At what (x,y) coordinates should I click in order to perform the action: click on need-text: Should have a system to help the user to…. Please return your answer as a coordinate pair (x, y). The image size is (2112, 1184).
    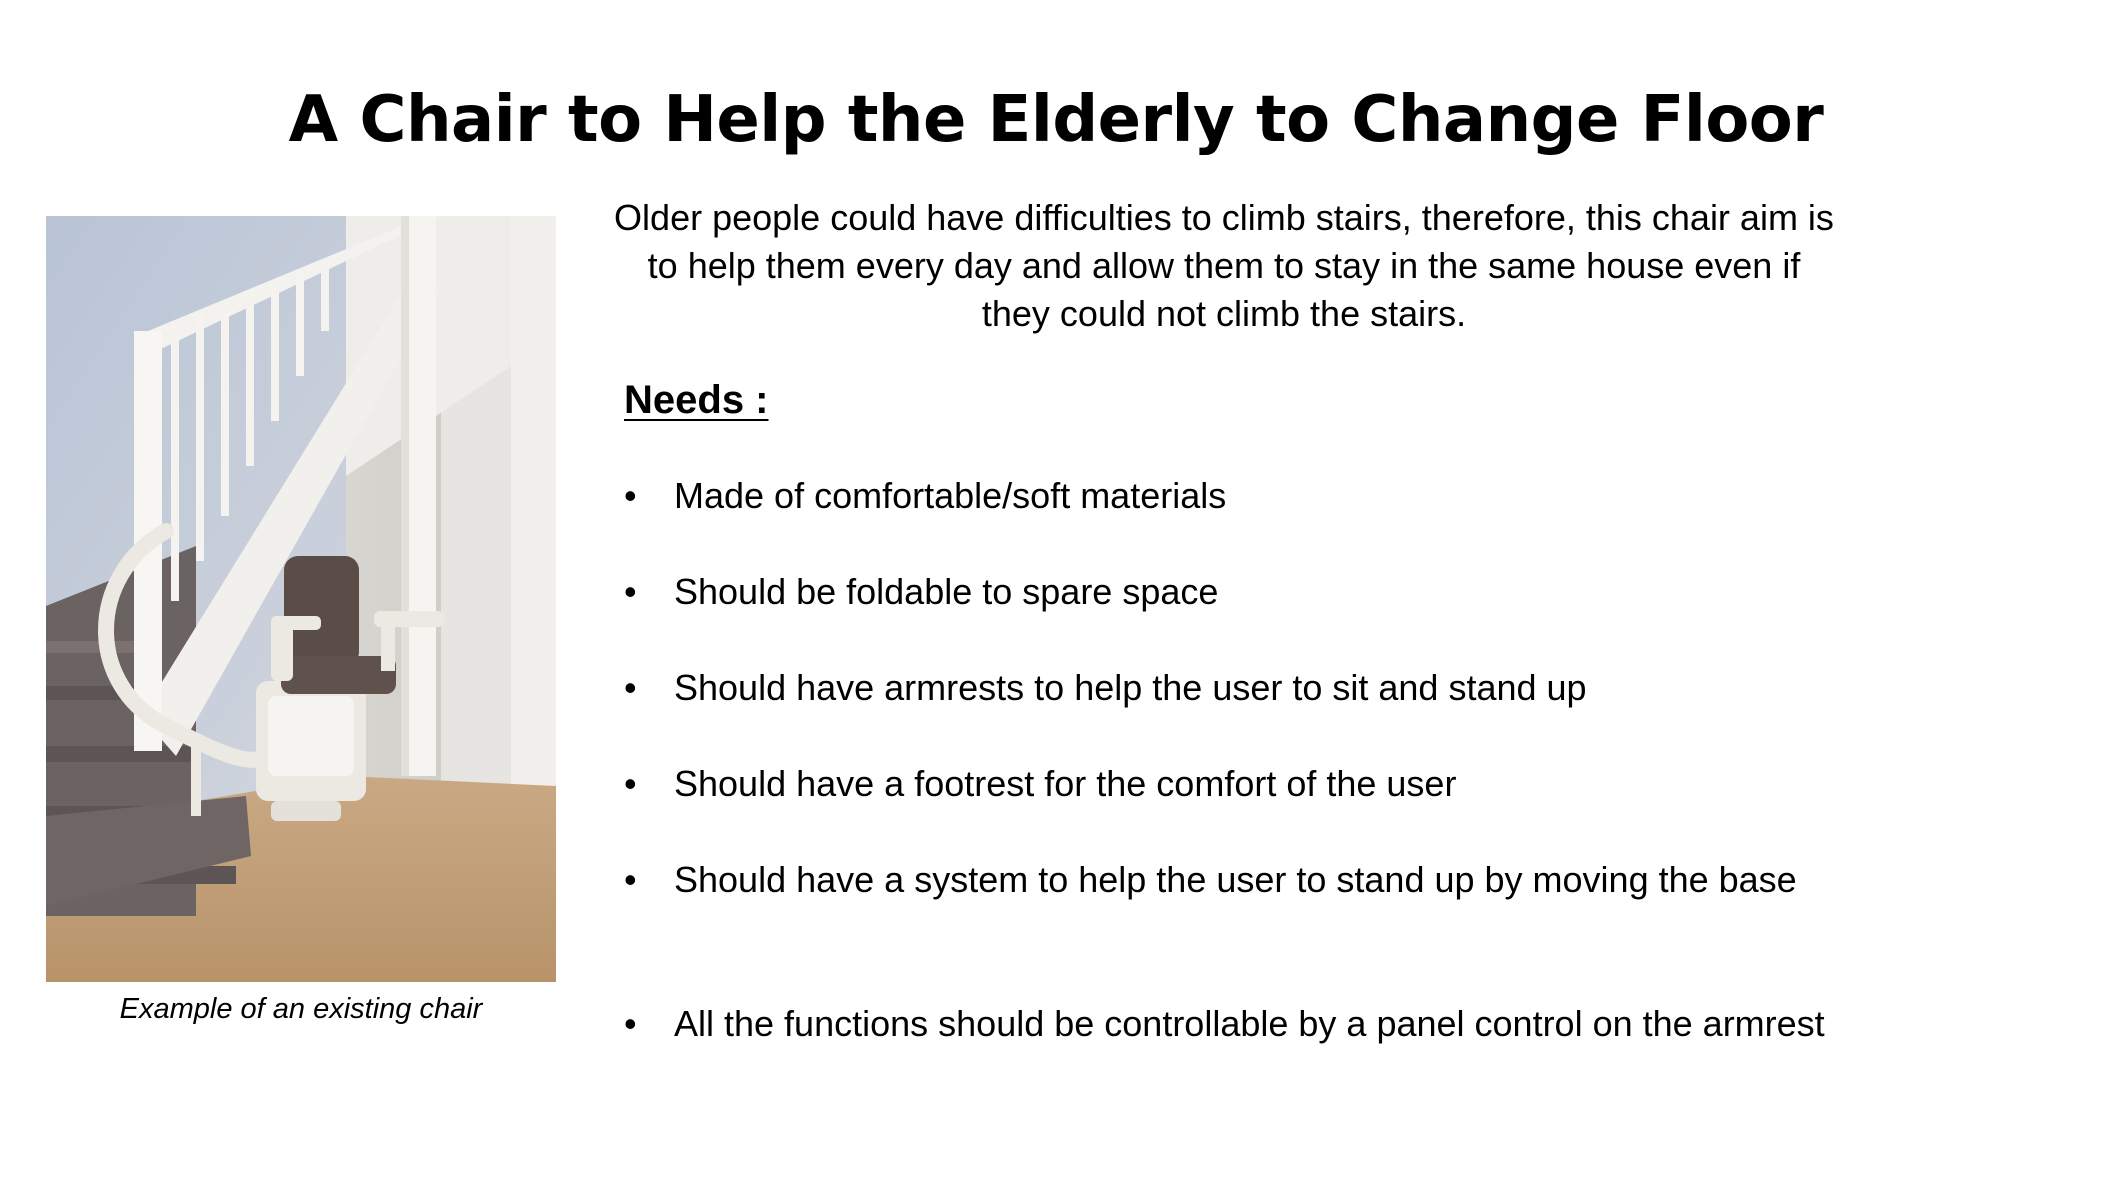
    Looking at the image, I should click on (1235, 879).